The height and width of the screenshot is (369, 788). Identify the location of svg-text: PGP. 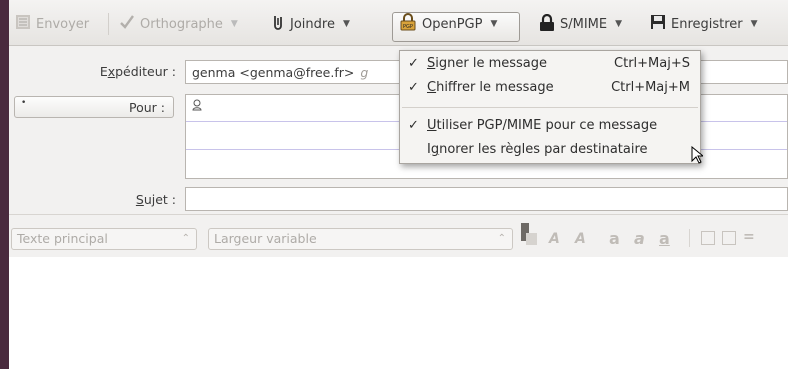
(408, 27).